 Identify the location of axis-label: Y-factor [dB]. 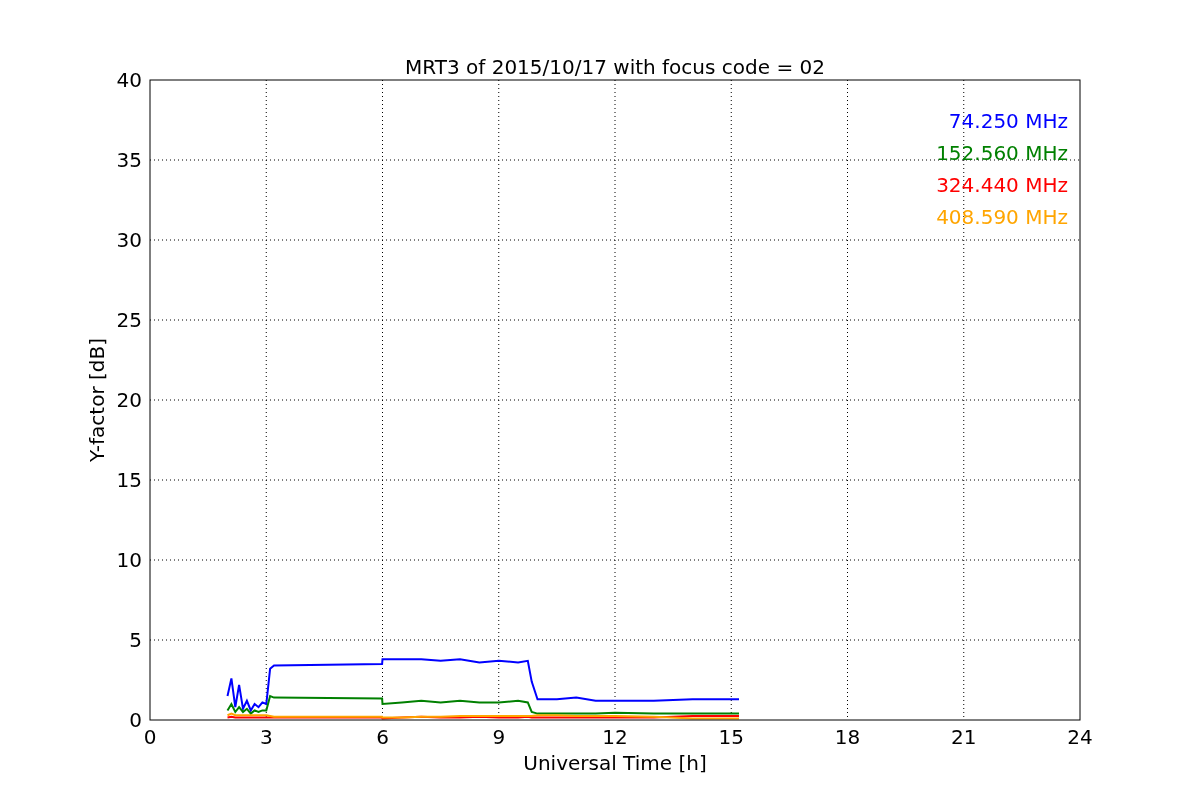
(97, 400).